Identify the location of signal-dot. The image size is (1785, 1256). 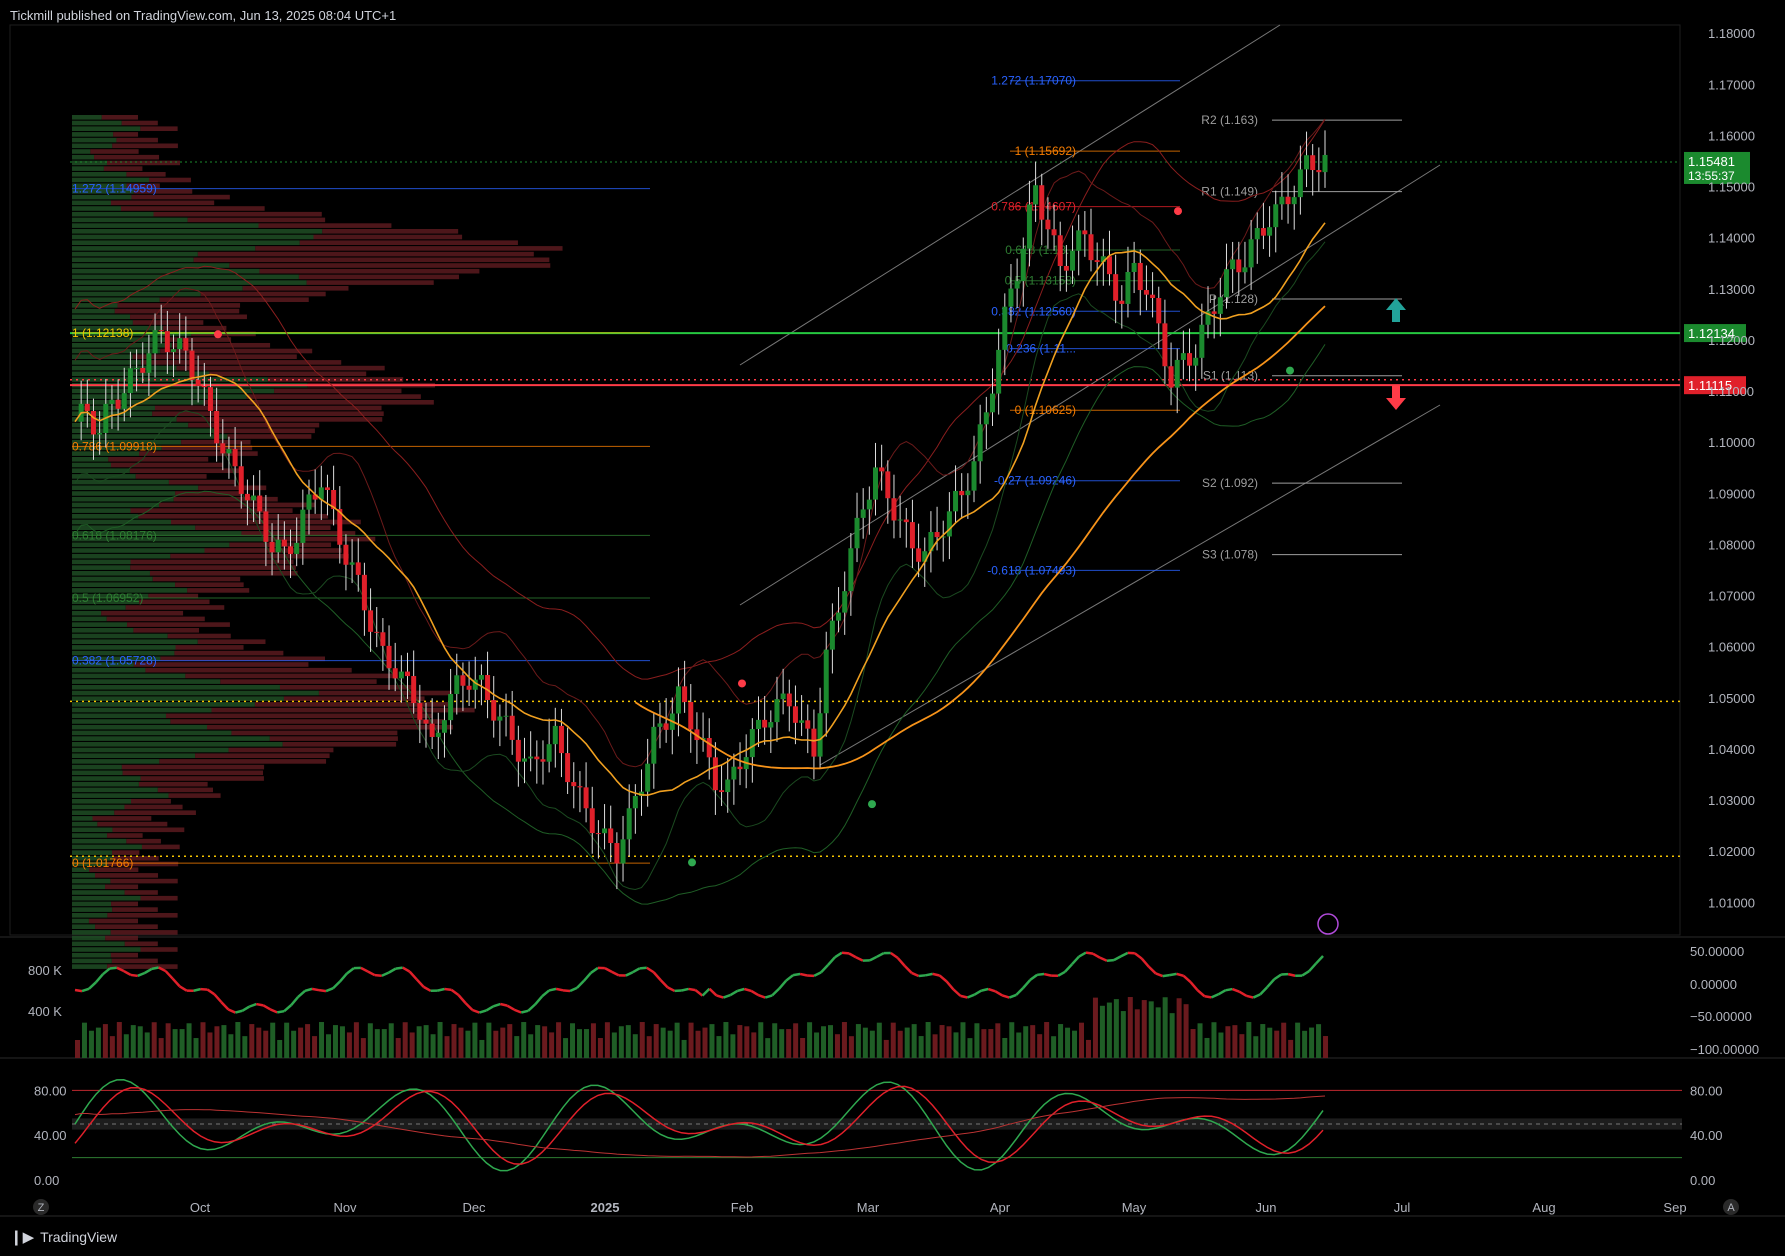
(1178, 211).